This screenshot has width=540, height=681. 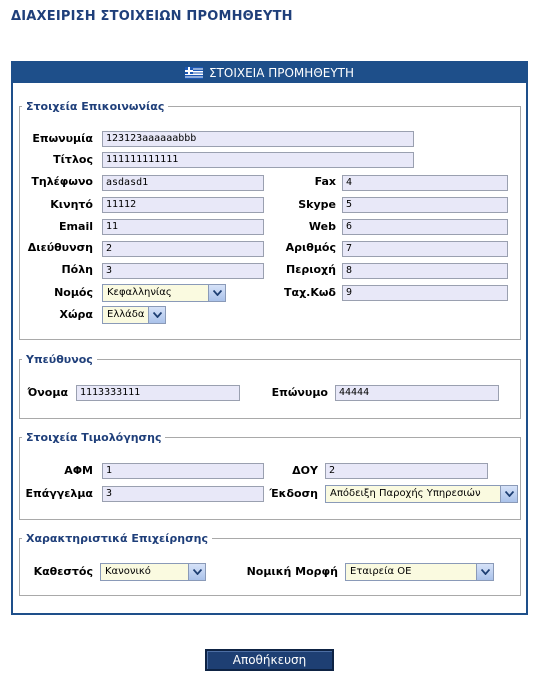 I want to click on contact-legend: Στοιχεία Επικοινωνίας, so click(x=95, y=106).